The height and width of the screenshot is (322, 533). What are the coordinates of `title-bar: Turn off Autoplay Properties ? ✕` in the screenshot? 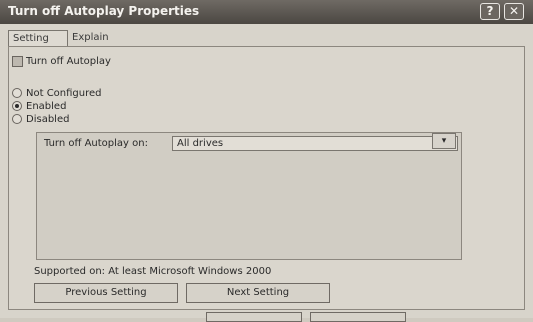 It's located at (266, 12).